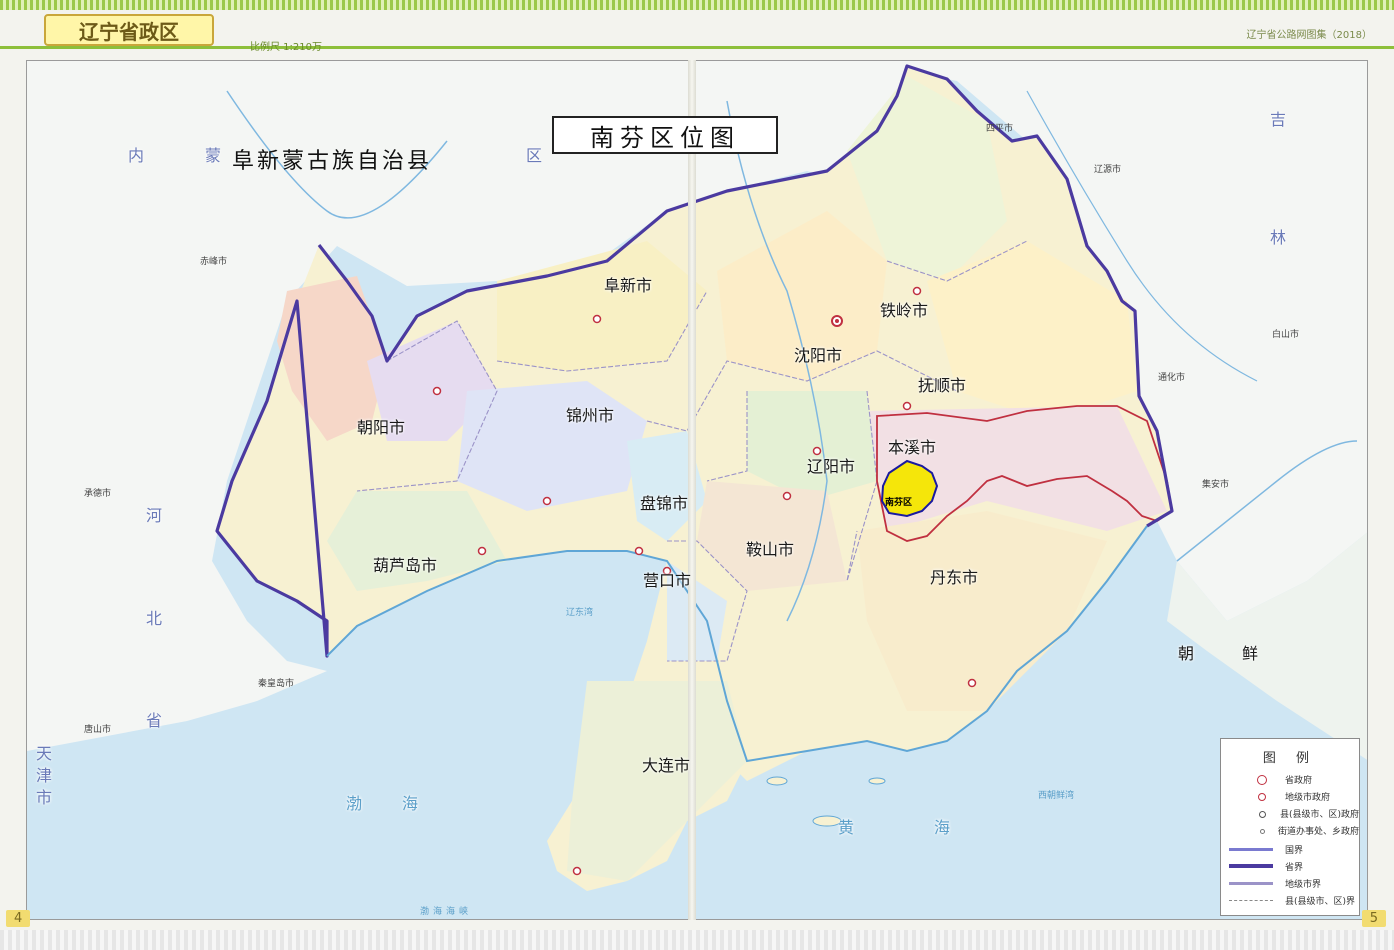 This screenshot has height=950, width=1394. I want to click on inner-mongolia-char-3: 区, so click(534, 155).